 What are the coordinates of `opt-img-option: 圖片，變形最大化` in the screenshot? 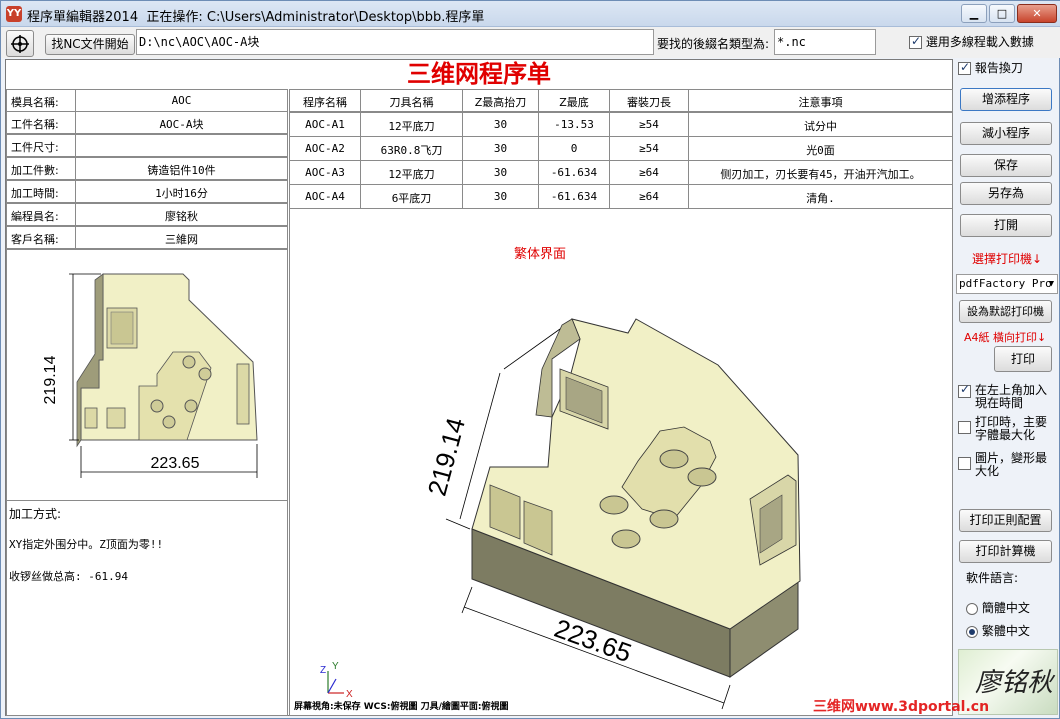 It's located at (1007, 465).